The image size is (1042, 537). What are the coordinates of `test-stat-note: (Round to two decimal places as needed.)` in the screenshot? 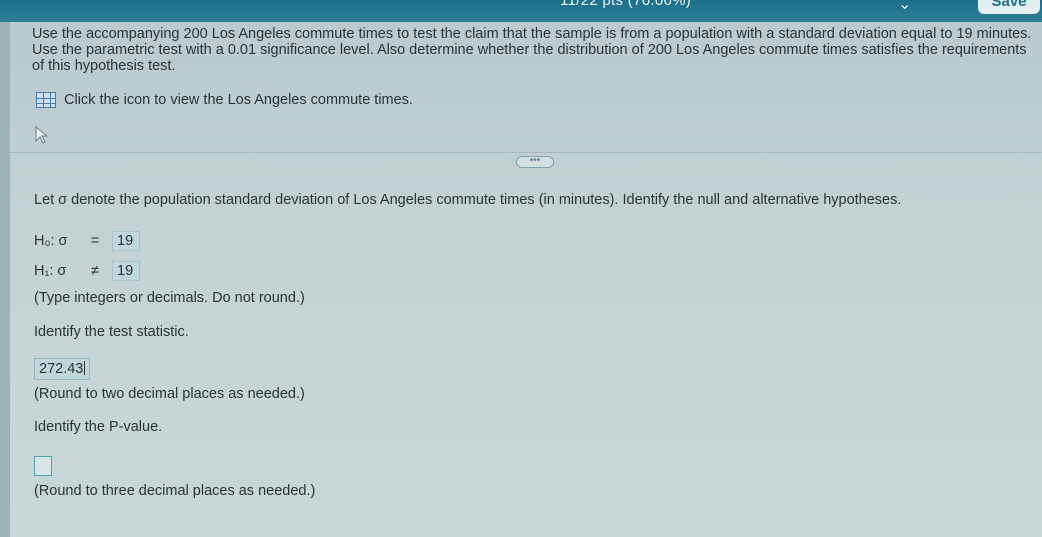 It's located at (169, 394).